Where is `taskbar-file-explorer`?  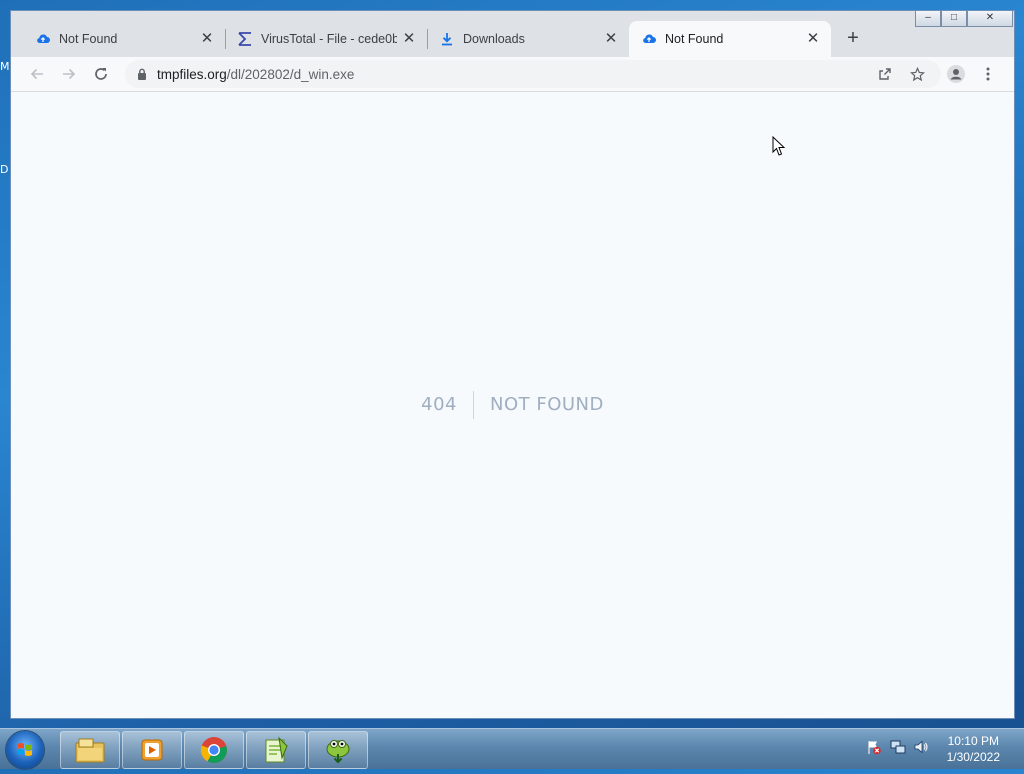 taskbar-file-explorer is located at coordinates (90, 750).